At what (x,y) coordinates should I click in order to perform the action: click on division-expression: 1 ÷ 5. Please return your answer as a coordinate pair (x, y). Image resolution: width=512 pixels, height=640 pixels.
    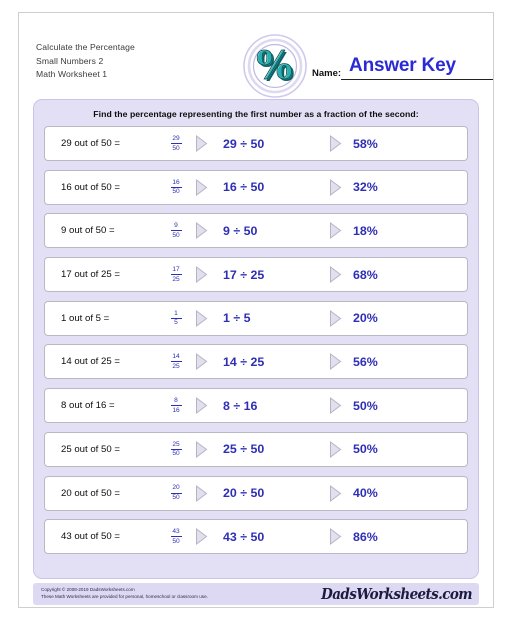
    Looking at the image, I should click on (237, 318).